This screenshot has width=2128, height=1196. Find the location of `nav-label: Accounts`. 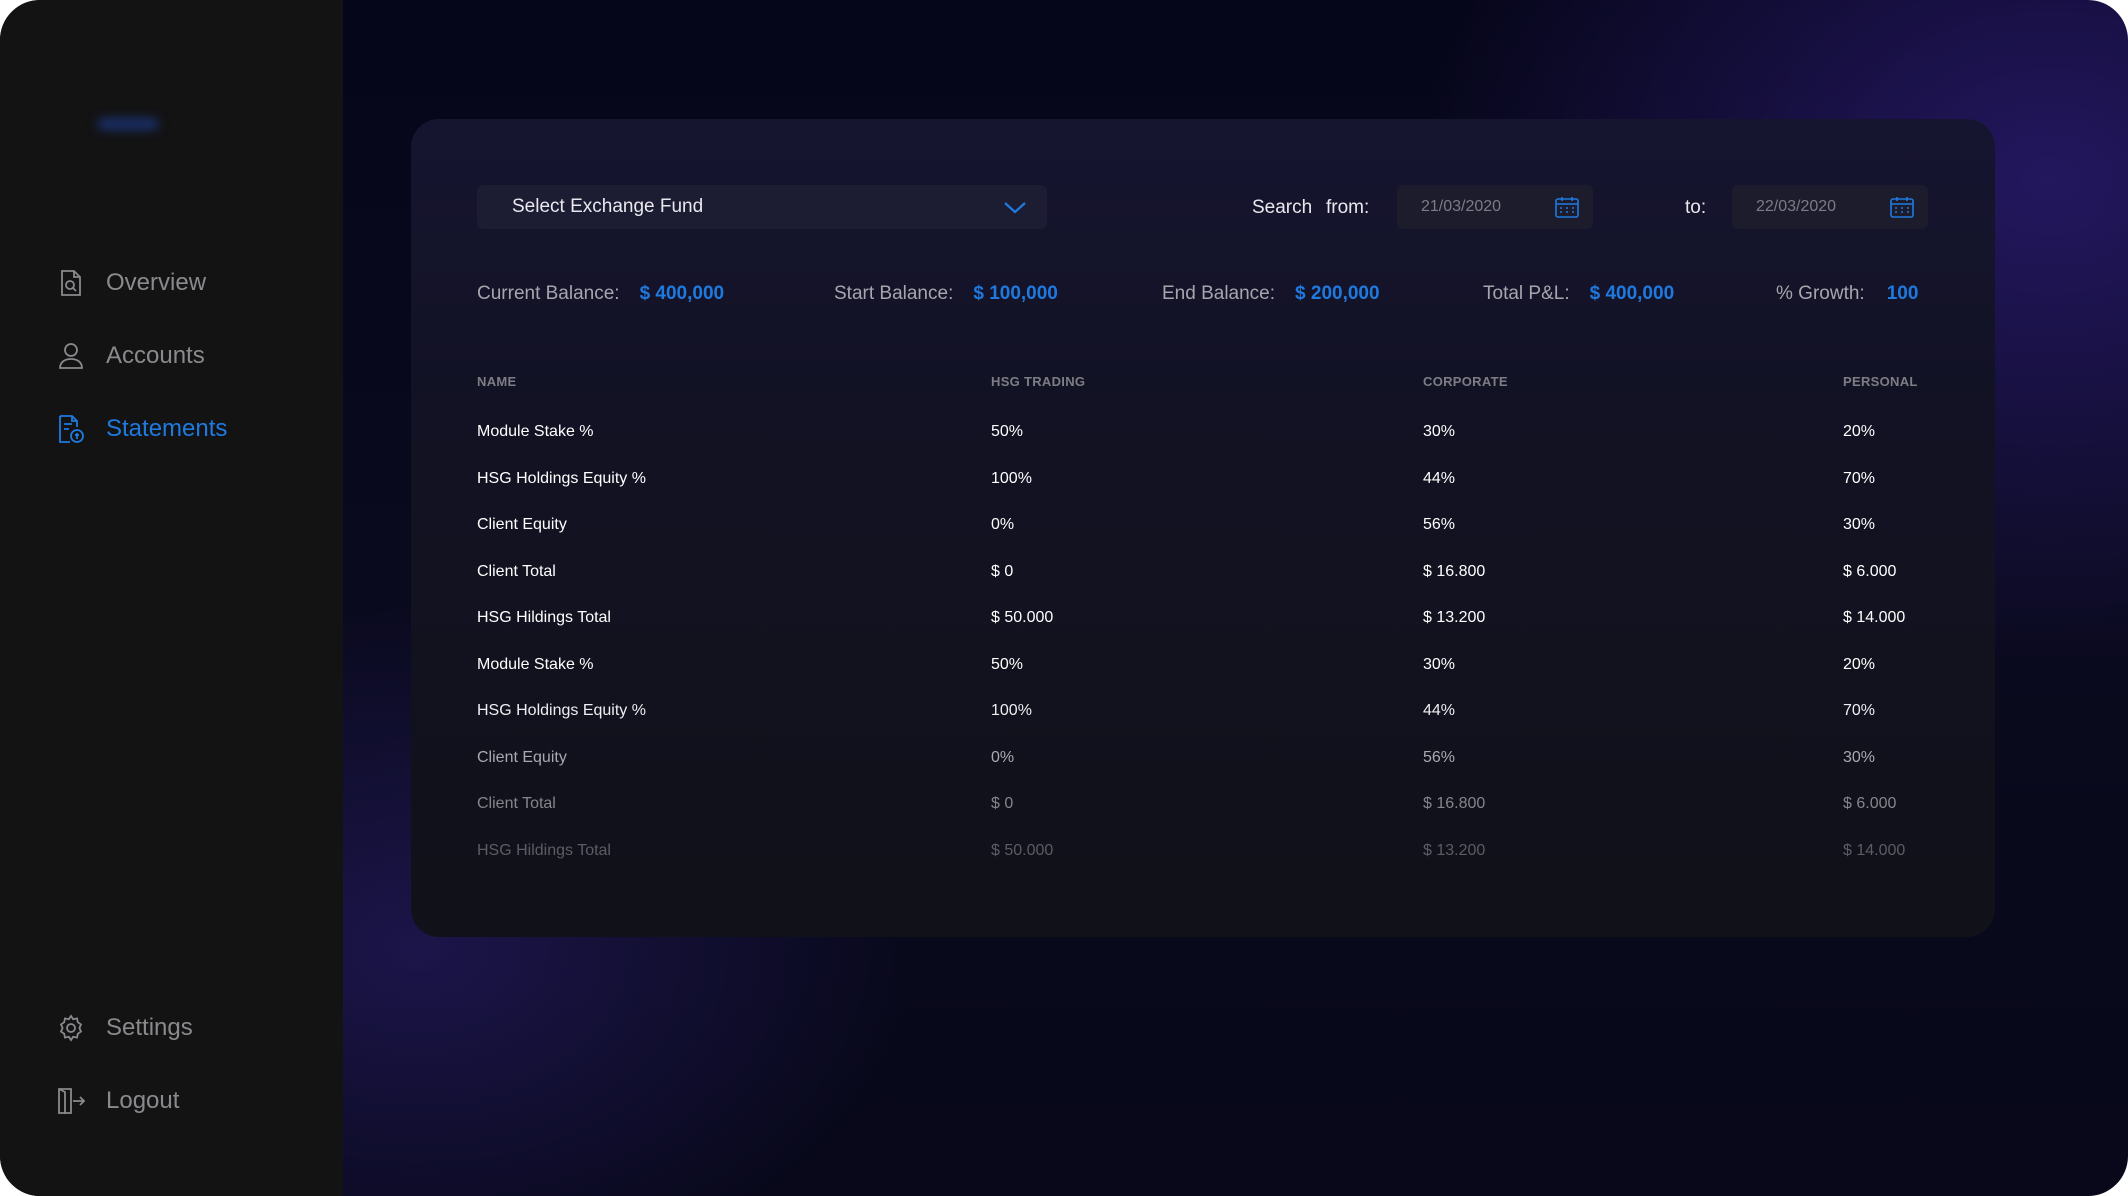

nav-label: Accounts is located at coordinates (155, 355).